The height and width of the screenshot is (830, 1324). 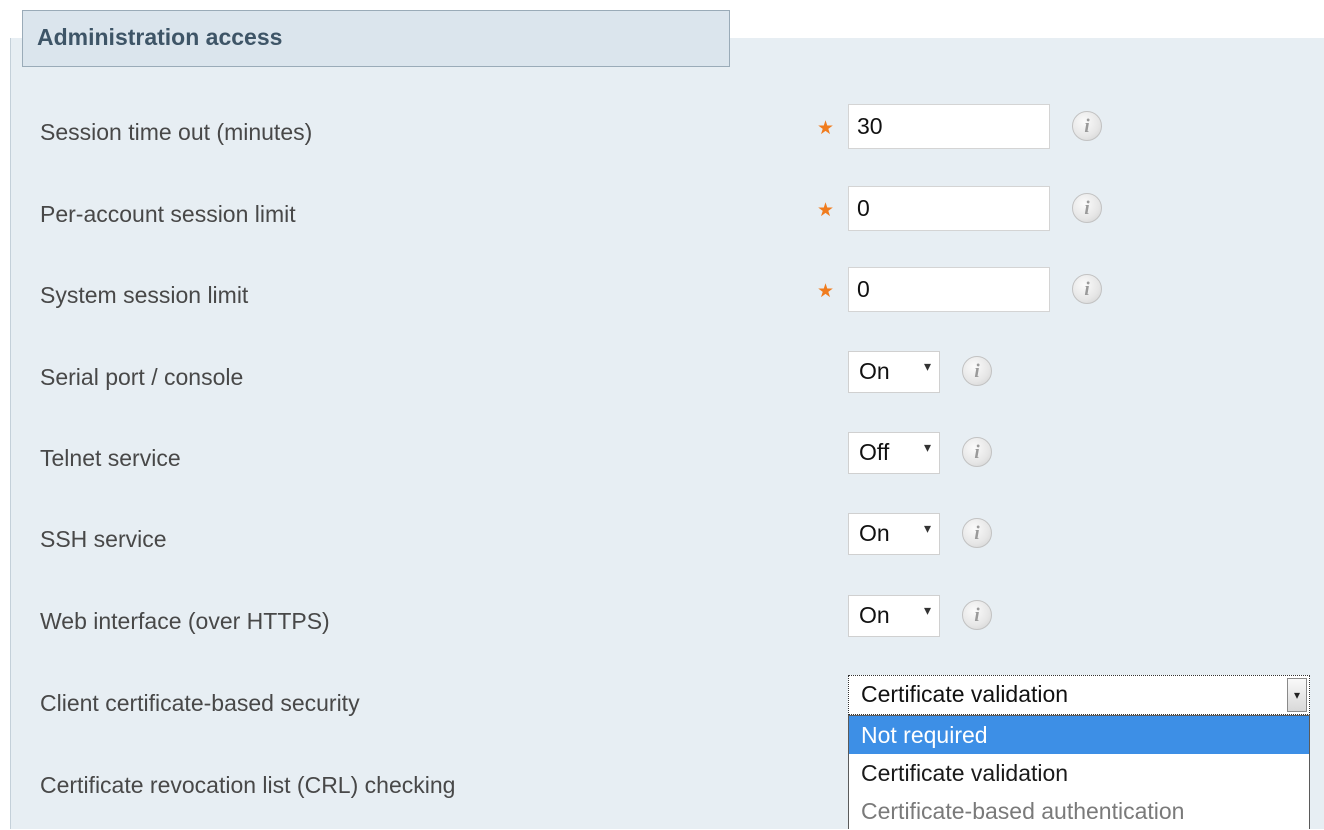 What do you see at coordinates (110, 458) in the screenshot?
I see `telnet-label: Telnet service` at bounding box center [110, 458].